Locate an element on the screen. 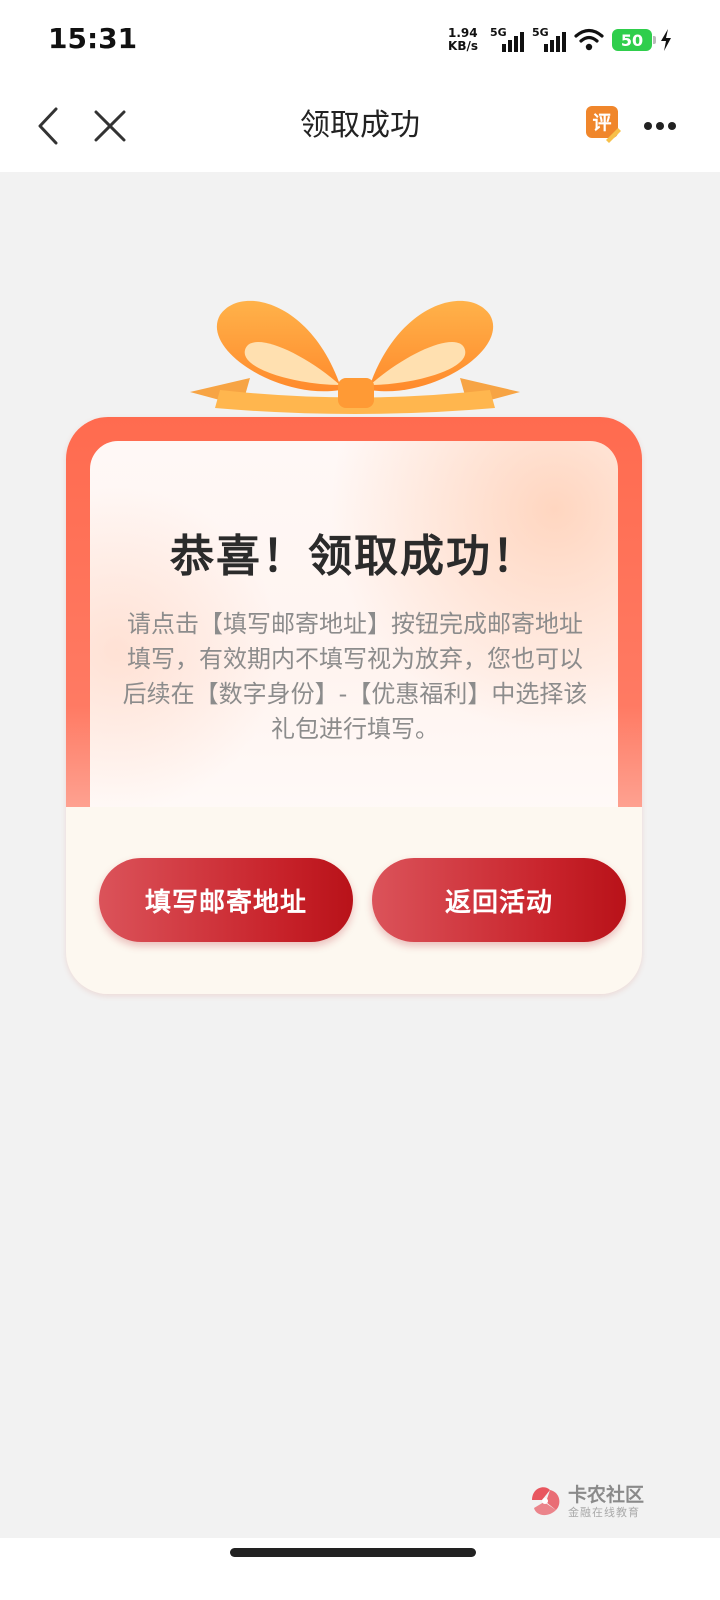 The height and width of the screenshot is (1600, 720). status-time: 15:31 is located at coordinates (93, 38).